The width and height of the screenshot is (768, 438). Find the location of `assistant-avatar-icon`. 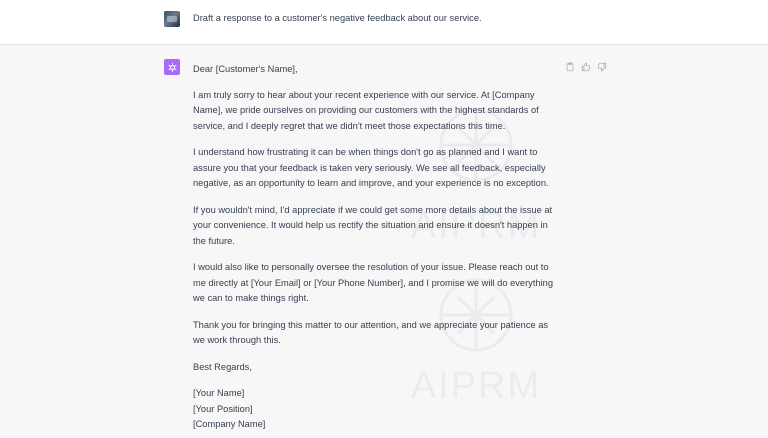

assistant-avatar-icon is located at coordinates (172, 67).